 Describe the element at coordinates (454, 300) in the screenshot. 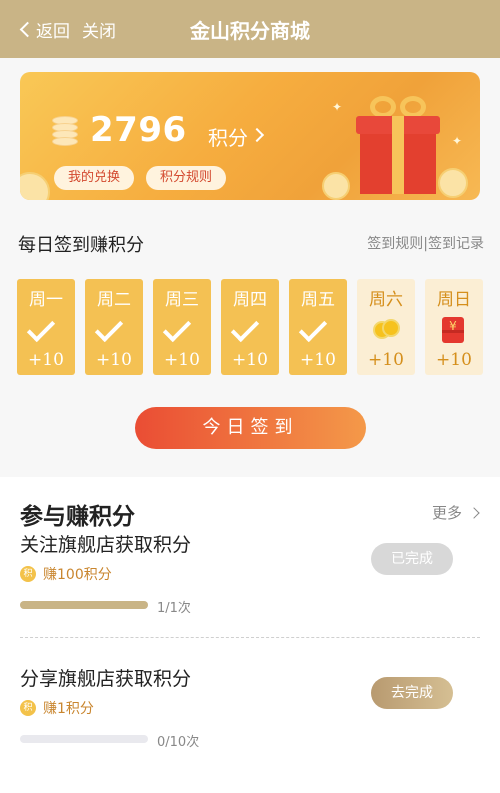

I see `day-label: 周日` at that location.